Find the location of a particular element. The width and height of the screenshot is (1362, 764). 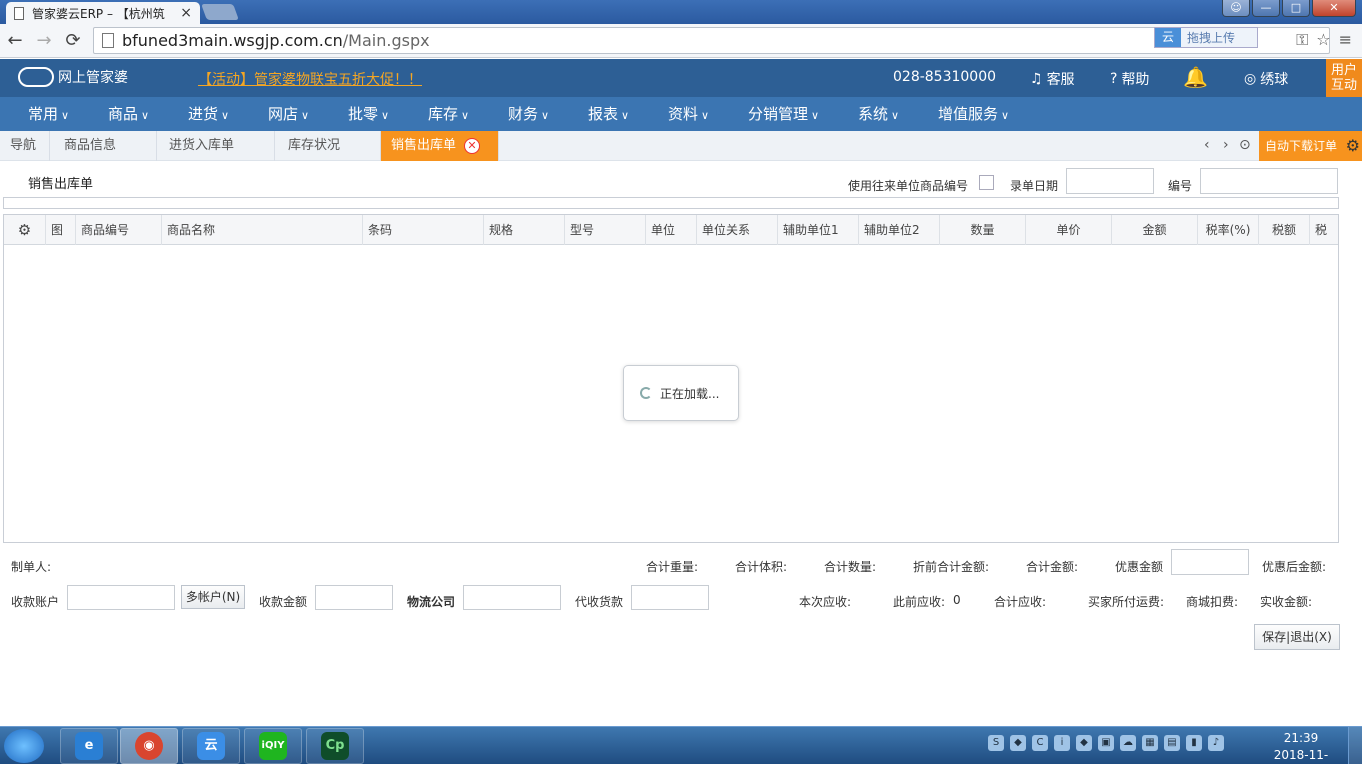

nav-item-purchase: 进货 ∨ is located at coordinates (208, 114).